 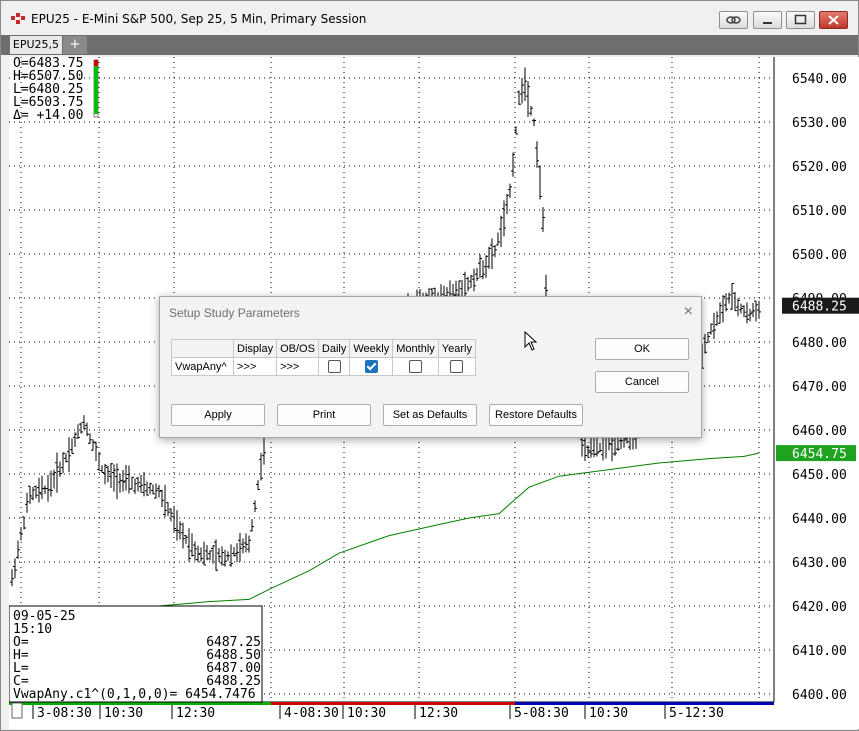 What do you see at coordinates (819, 255) in the screenshot?
I see `price-tick-label: 6500.00` at bounding box center [819, 255].